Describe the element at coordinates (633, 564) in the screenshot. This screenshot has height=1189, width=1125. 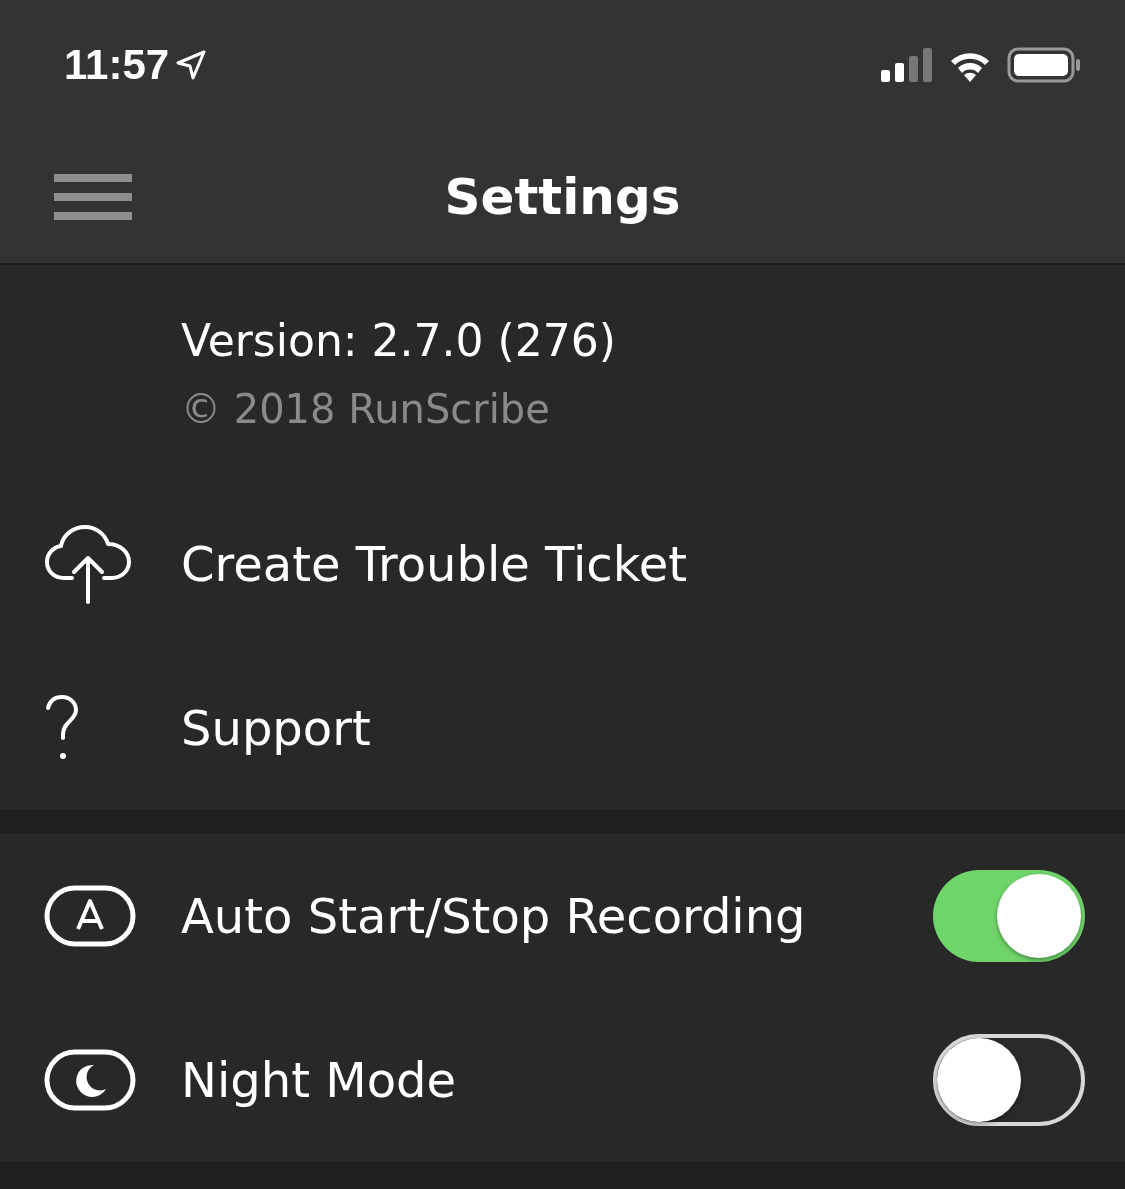
I see `menu-item: Create Trouble Ticket` at that location.